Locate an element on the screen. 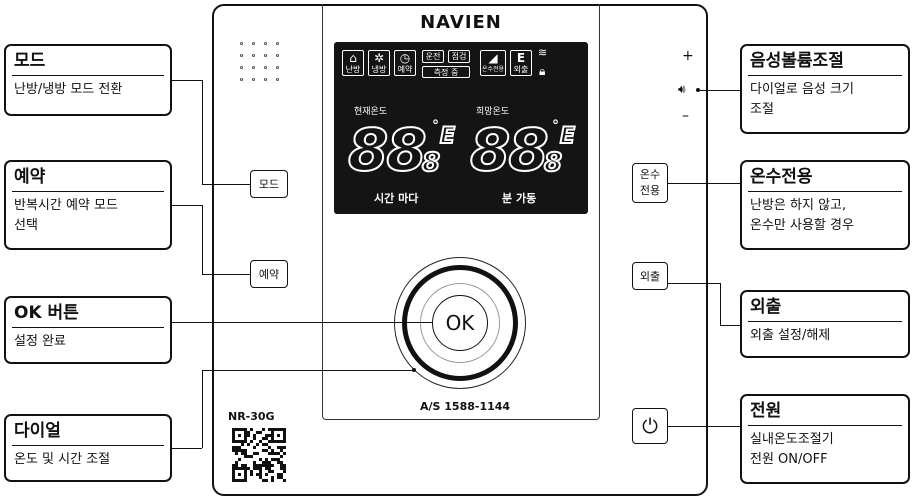 Image resolution: width=918 pixels, height=499 pixels. qr-code is located at coordinates (259, 456).